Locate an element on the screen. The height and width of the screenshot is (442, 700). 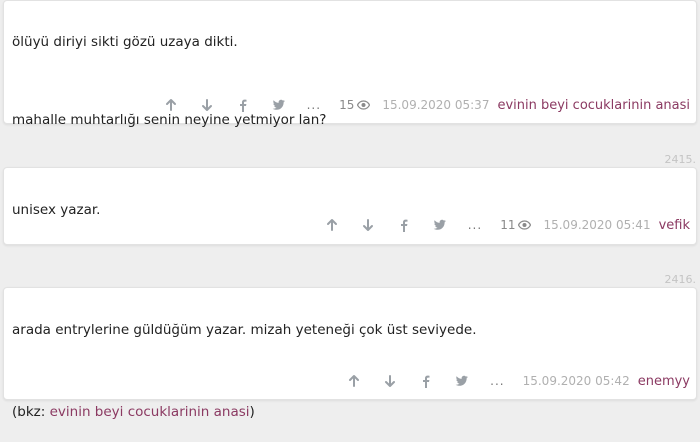
entry-date: 15.09.2020 05:42 is located at coordinates (576, 381).